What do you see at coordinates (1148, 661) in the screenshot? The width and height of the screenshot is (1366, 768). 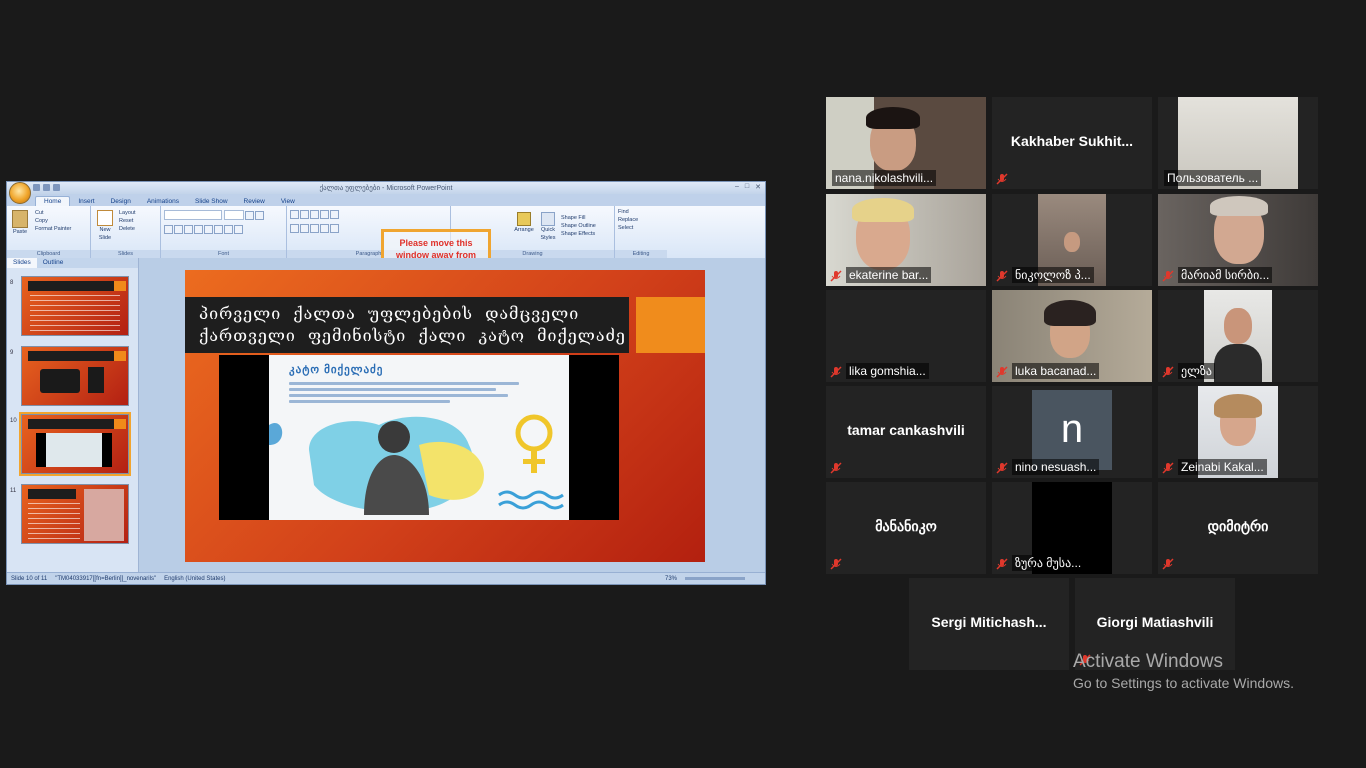 I see `watermark-title: Activate Windows` at bounding box center [1148, 661].